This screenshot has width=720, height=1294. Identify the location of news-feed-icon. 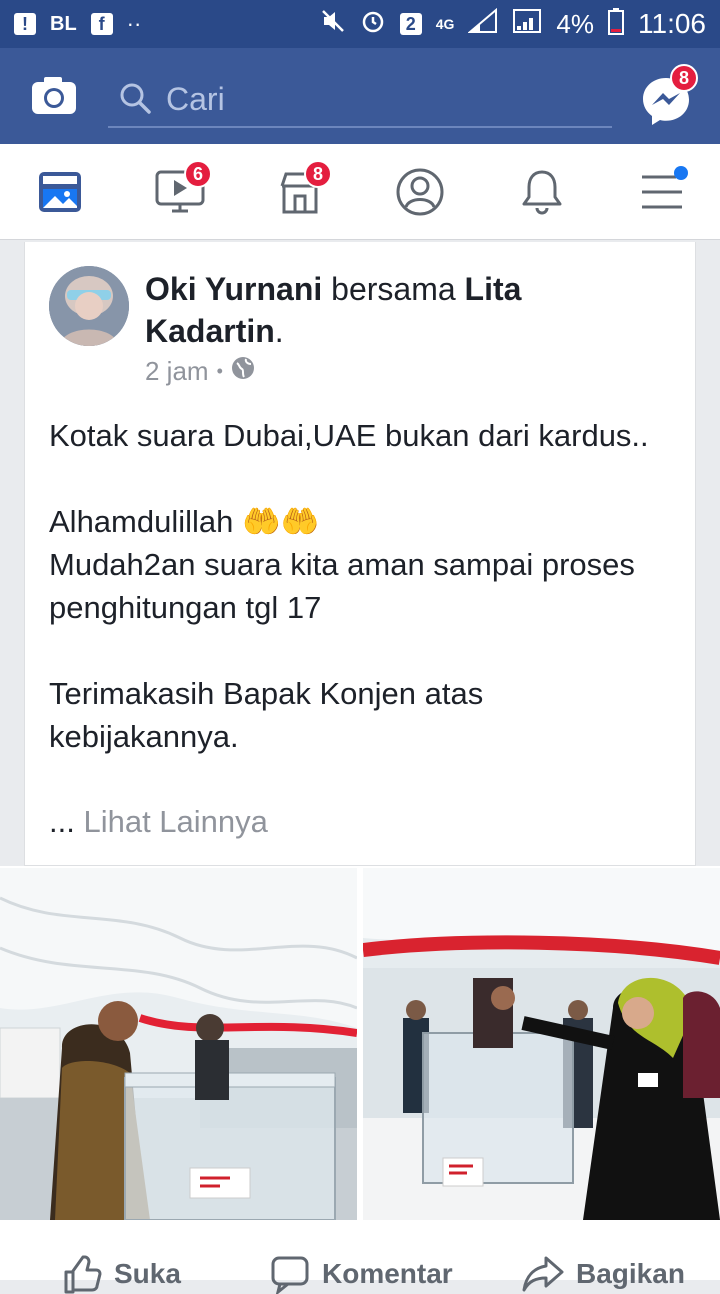
(60, 192).